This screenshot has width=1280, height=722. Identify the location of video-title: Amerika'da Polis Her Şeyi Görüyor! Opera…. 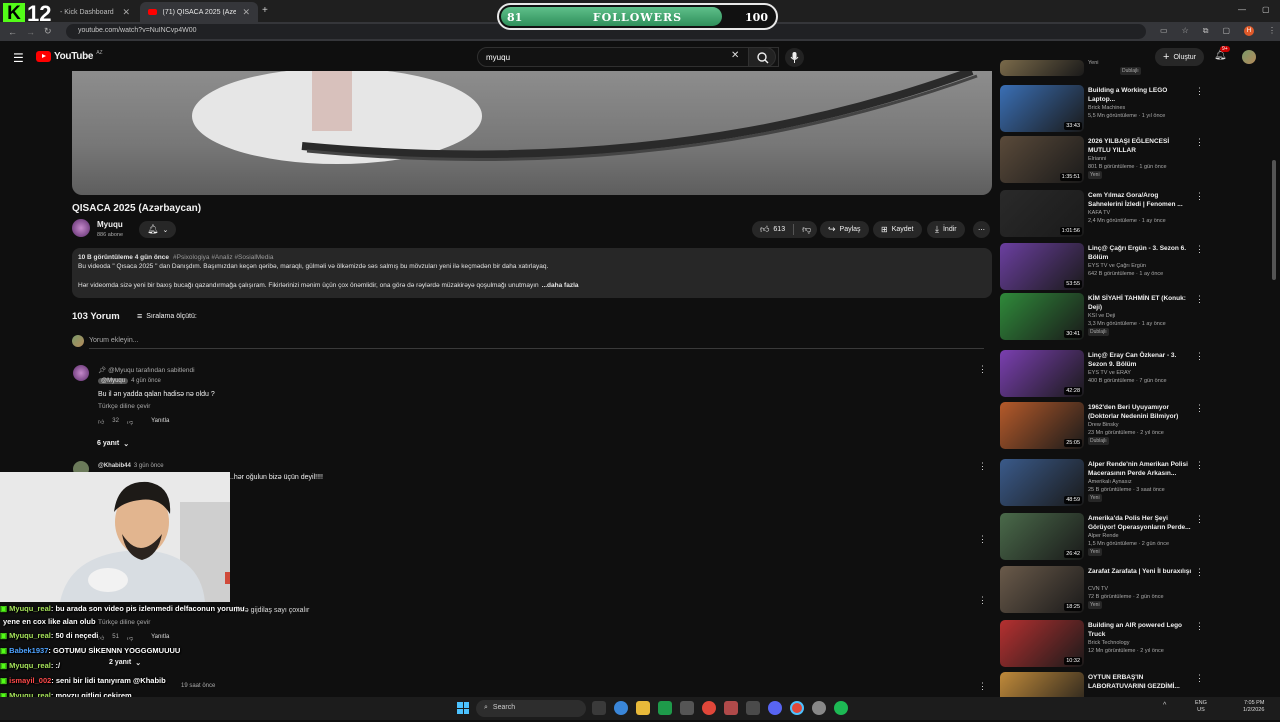
(1140, 523).